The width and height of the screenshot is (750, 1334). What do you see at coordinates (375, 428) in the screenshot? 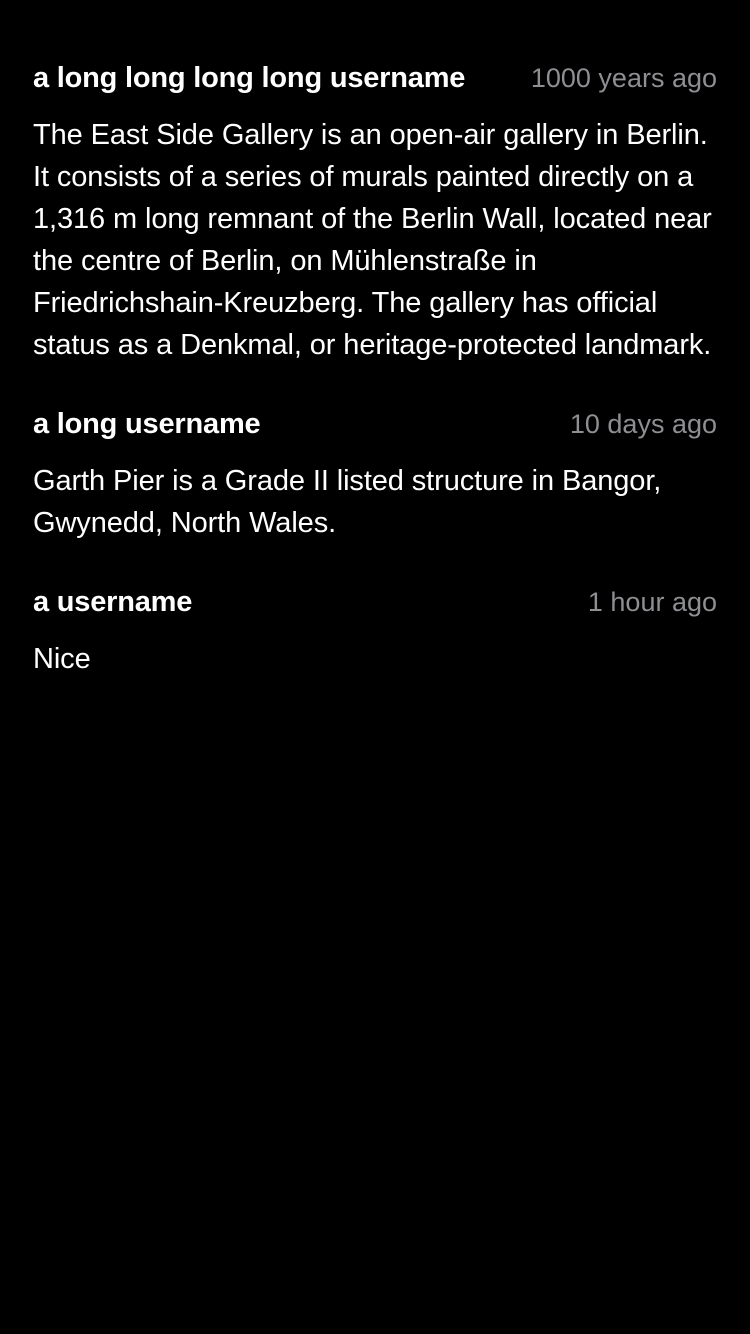
I see `comment-header: a long username 10 days ago` at bounding box center [375, 428].